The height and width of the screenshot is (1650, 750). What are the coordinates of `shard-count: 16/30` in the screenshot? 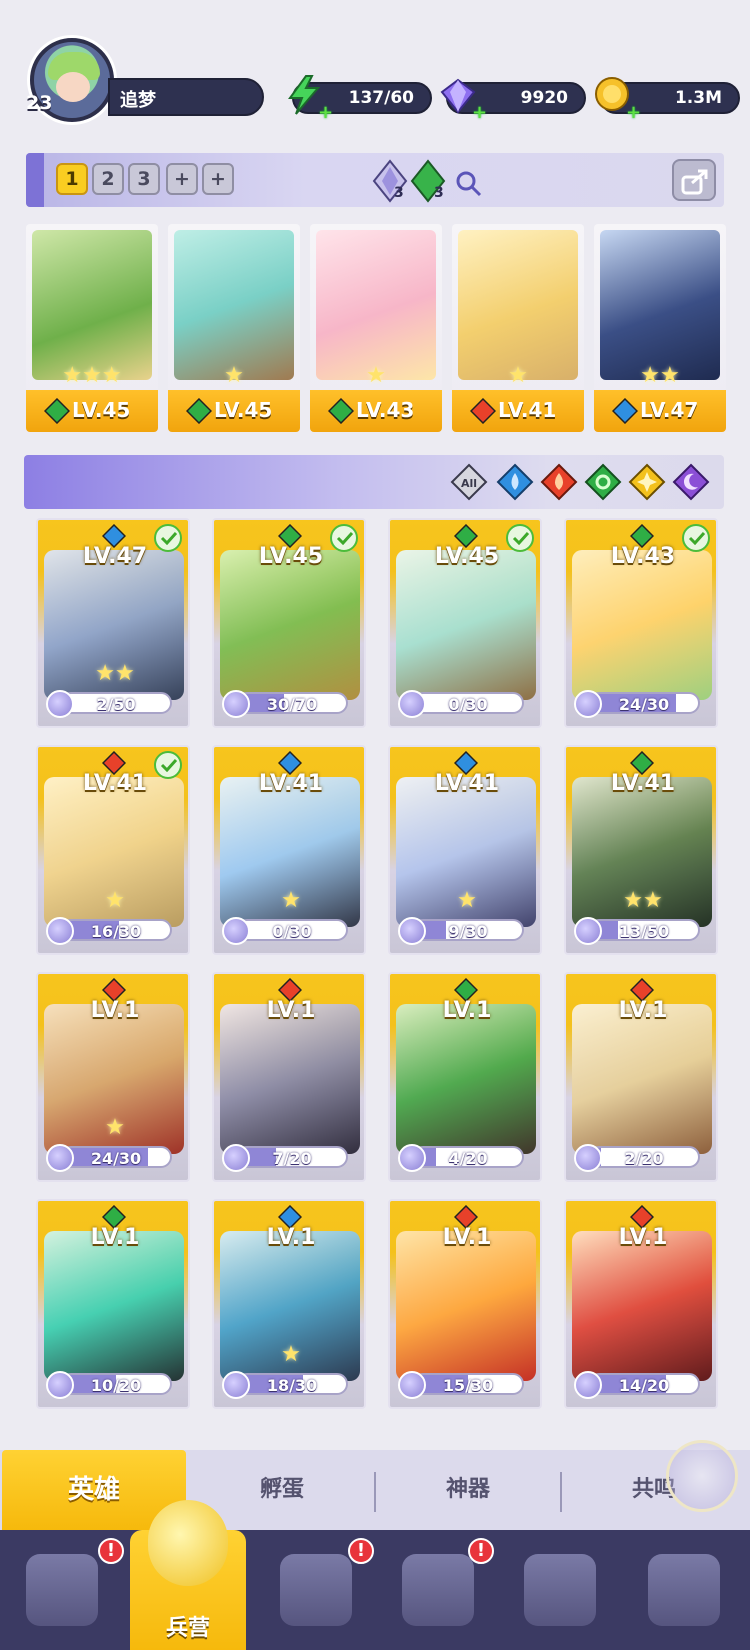 It's located at (116, 931).